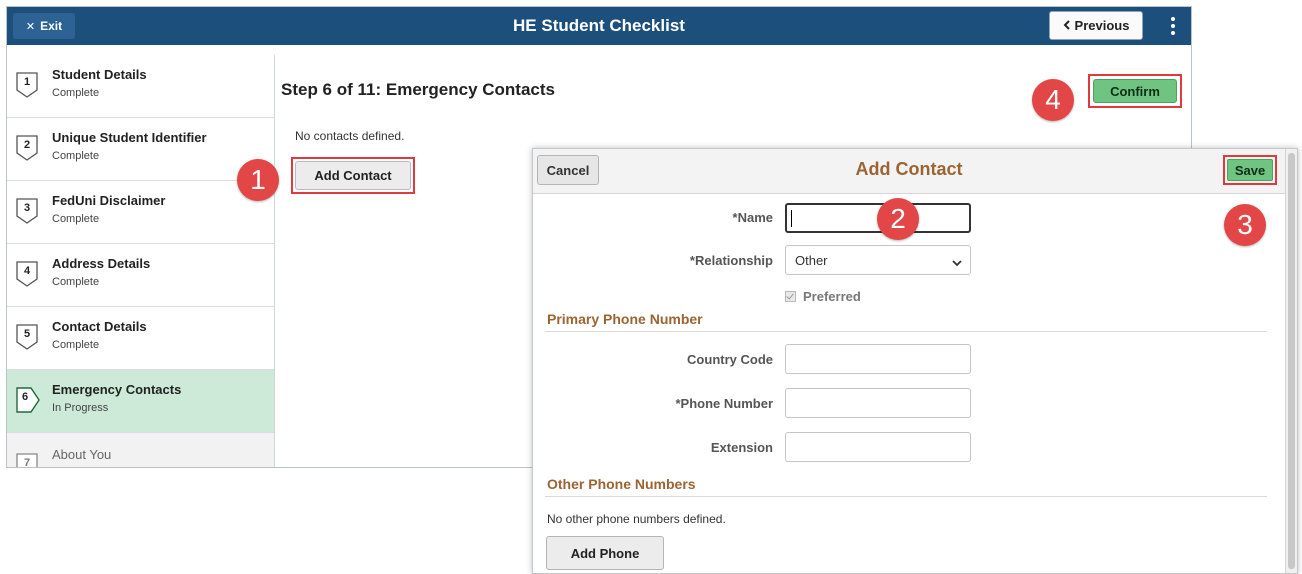 The width and height of the screenshot is (1302, 574). Describe the element at coordinates (350, 136) in the screenshot. I see `no-contacts-text: No contacts defined.` at that location.